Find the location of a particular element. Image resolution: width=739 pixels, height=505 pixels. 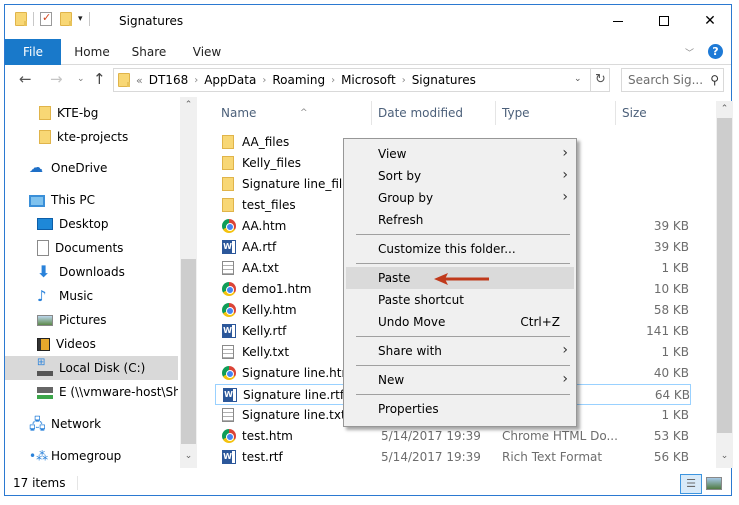

file-size: 39 KB is located at coordinates (671, 226).